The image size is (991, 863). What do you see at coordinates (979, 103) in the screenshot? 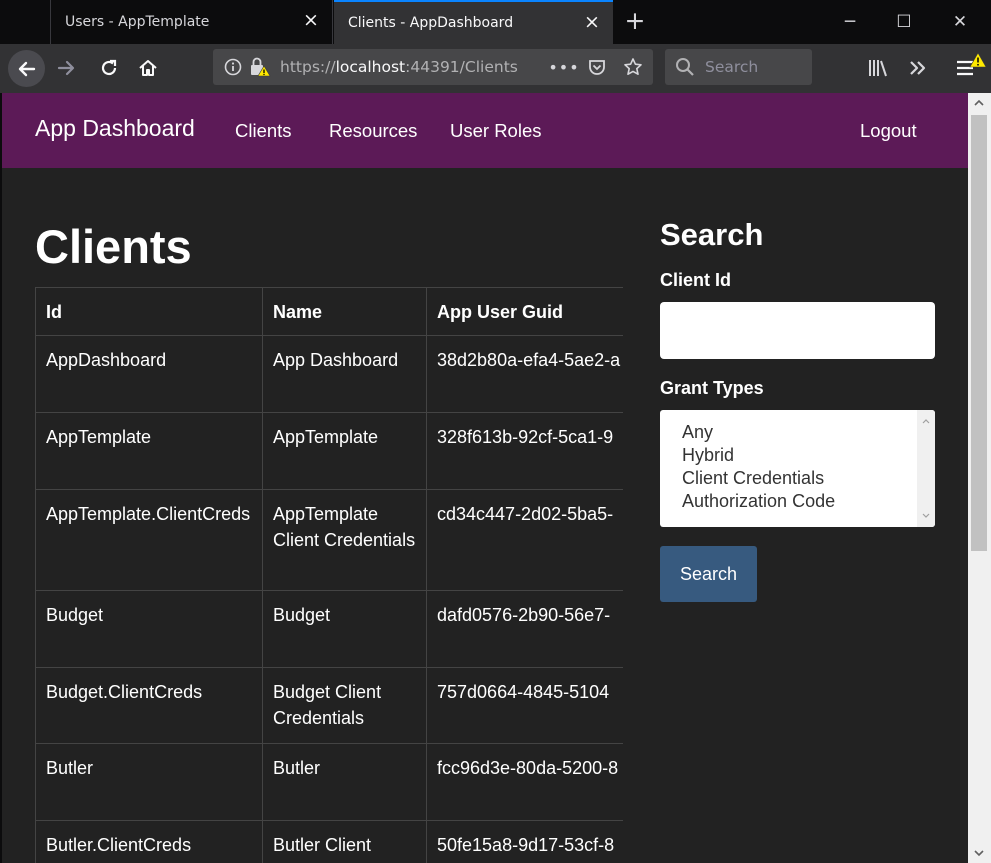
I see `scroll-up-icon` at bounding box center [979, 103].